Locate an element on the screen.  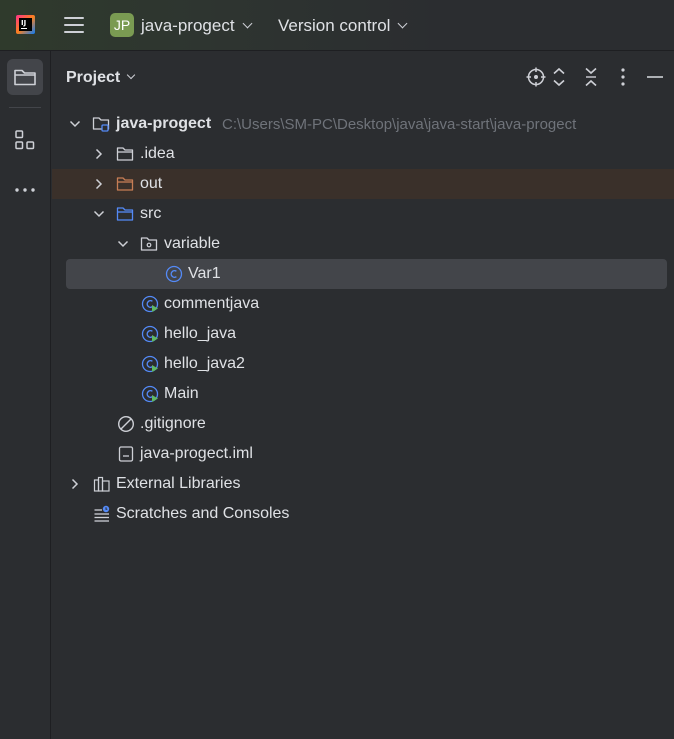
module-file-icon is located at coordinates (126, 454).